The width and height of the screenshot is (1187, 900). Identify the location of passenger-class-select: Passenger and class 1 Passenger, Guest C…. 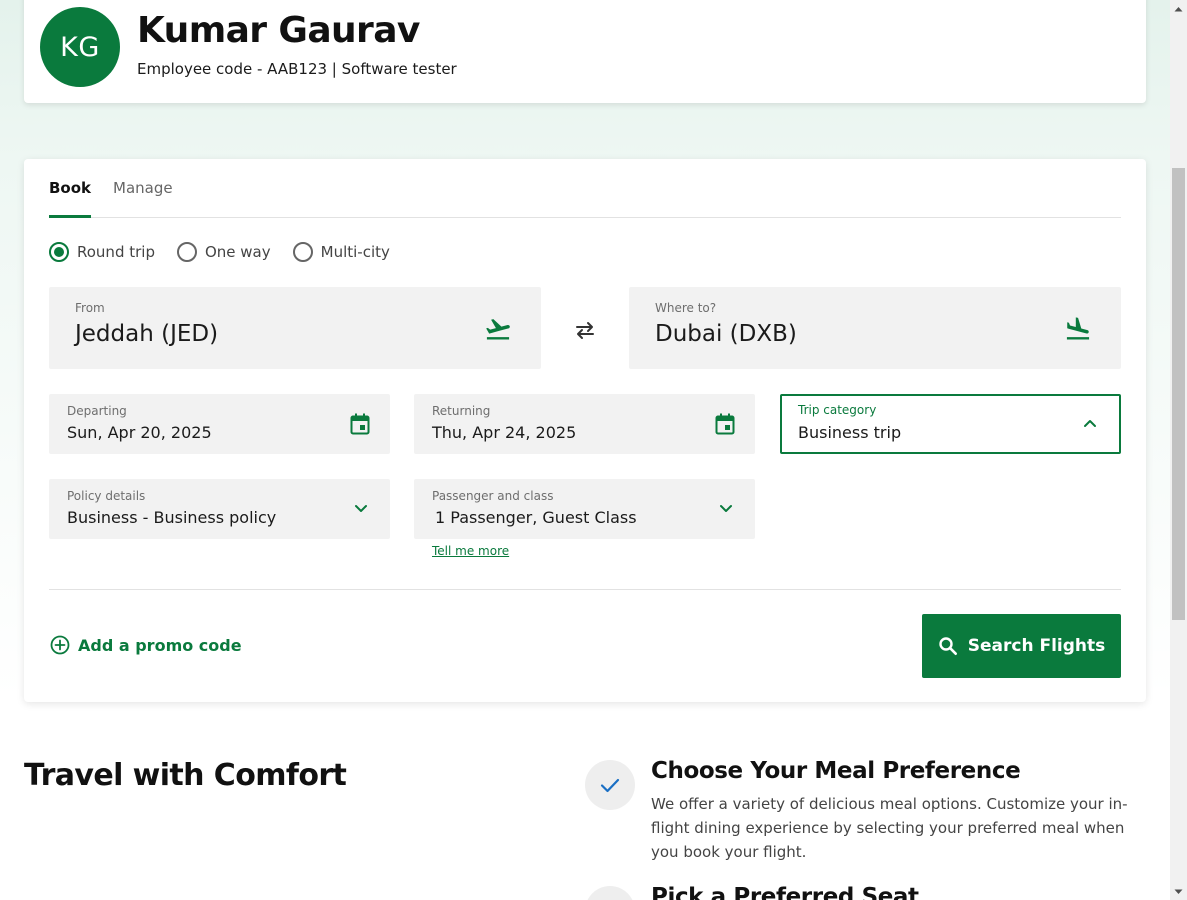
(584, 509).